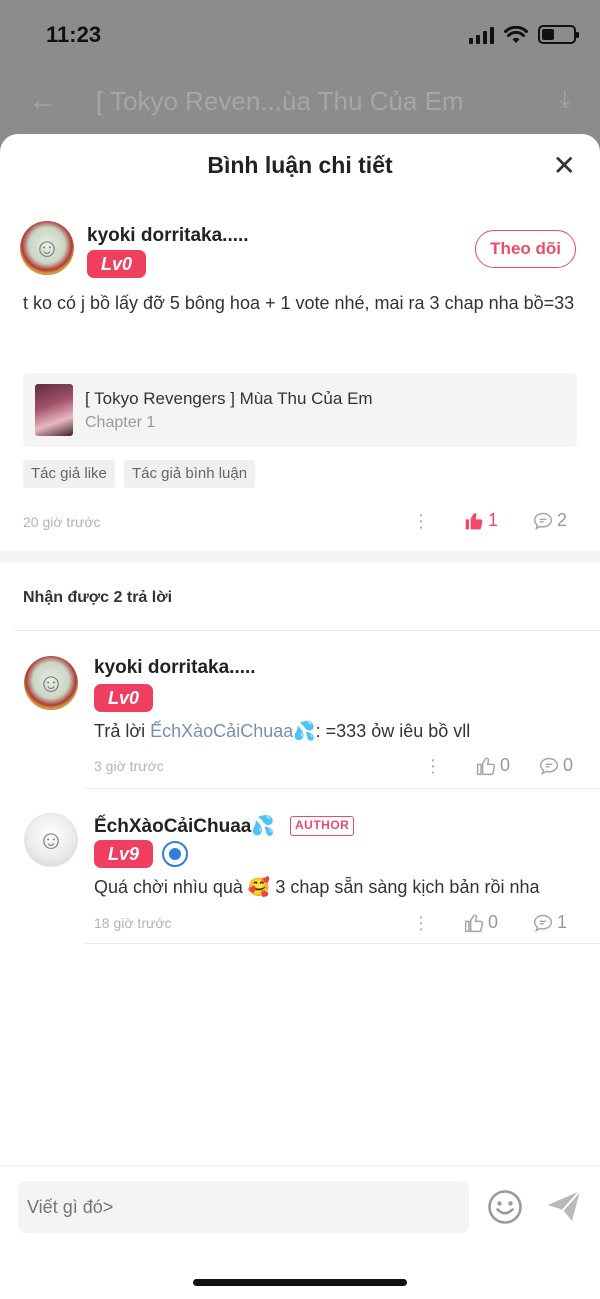 The width and height of the screenshot is (600, 1299). What do you see at coordinates (124, 854) in the screenshot?
I see `level-badge: Lv9` at bounding box center [124, 854].